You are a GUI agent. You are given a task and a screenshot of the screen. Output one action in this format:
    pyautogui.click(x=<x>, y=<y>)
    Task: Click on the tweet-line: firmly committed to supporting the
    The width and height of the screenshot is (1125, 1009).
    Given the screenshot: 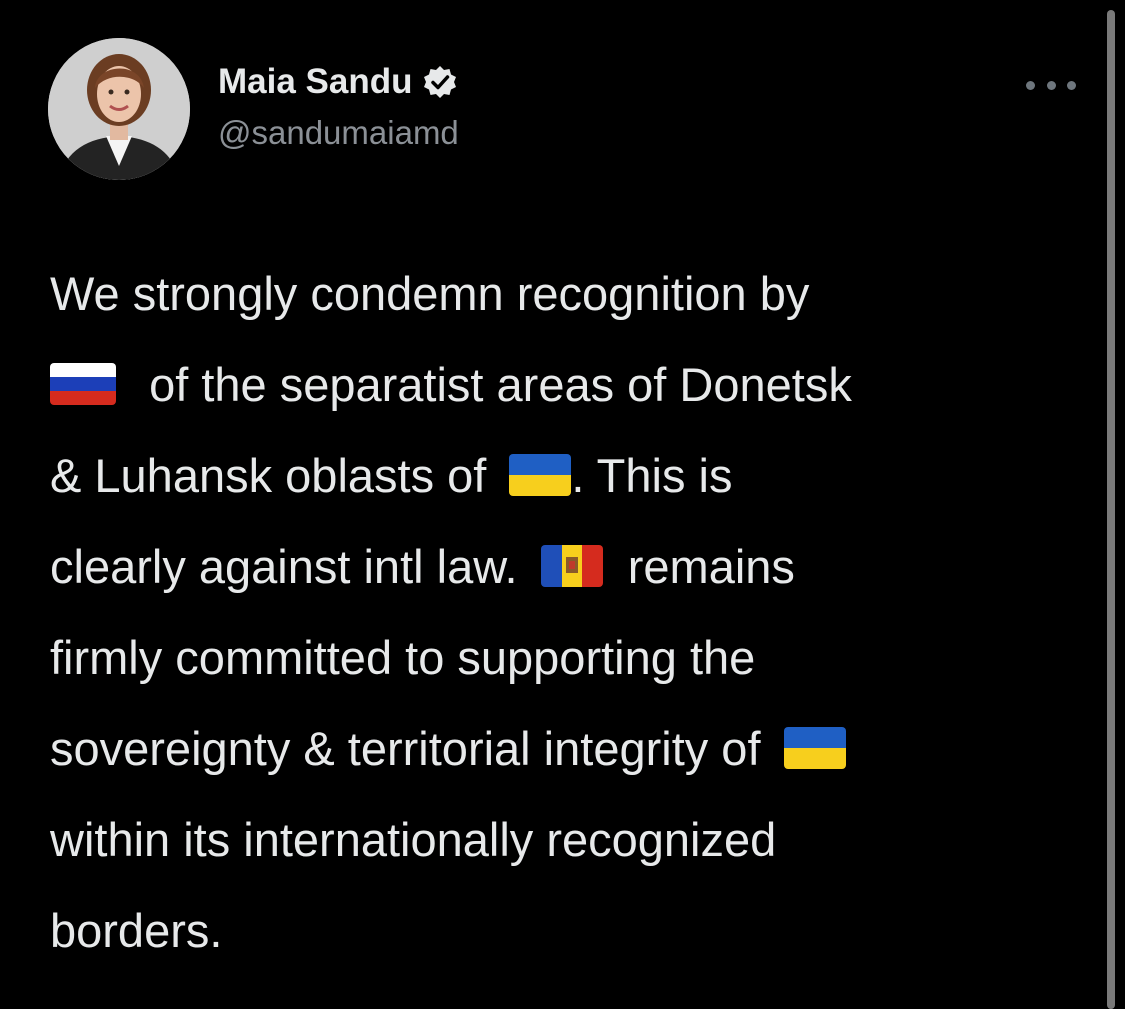 What is the action you would take?
    pyautogui.click(x=570, y=657)
    